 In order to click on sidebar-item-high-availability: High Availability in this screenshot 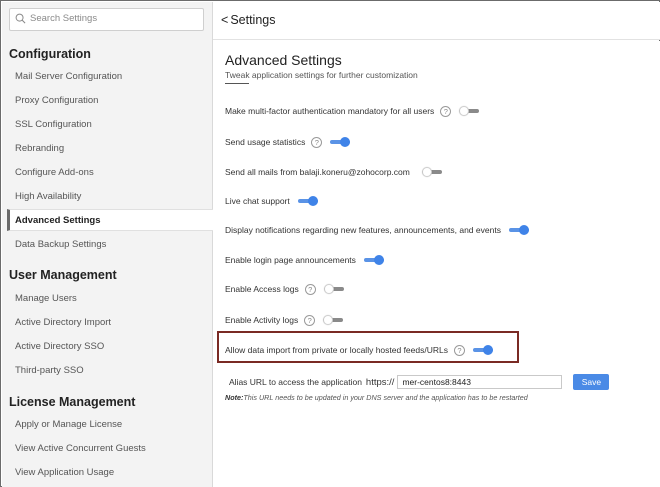, I will do `click(110, 197)`.